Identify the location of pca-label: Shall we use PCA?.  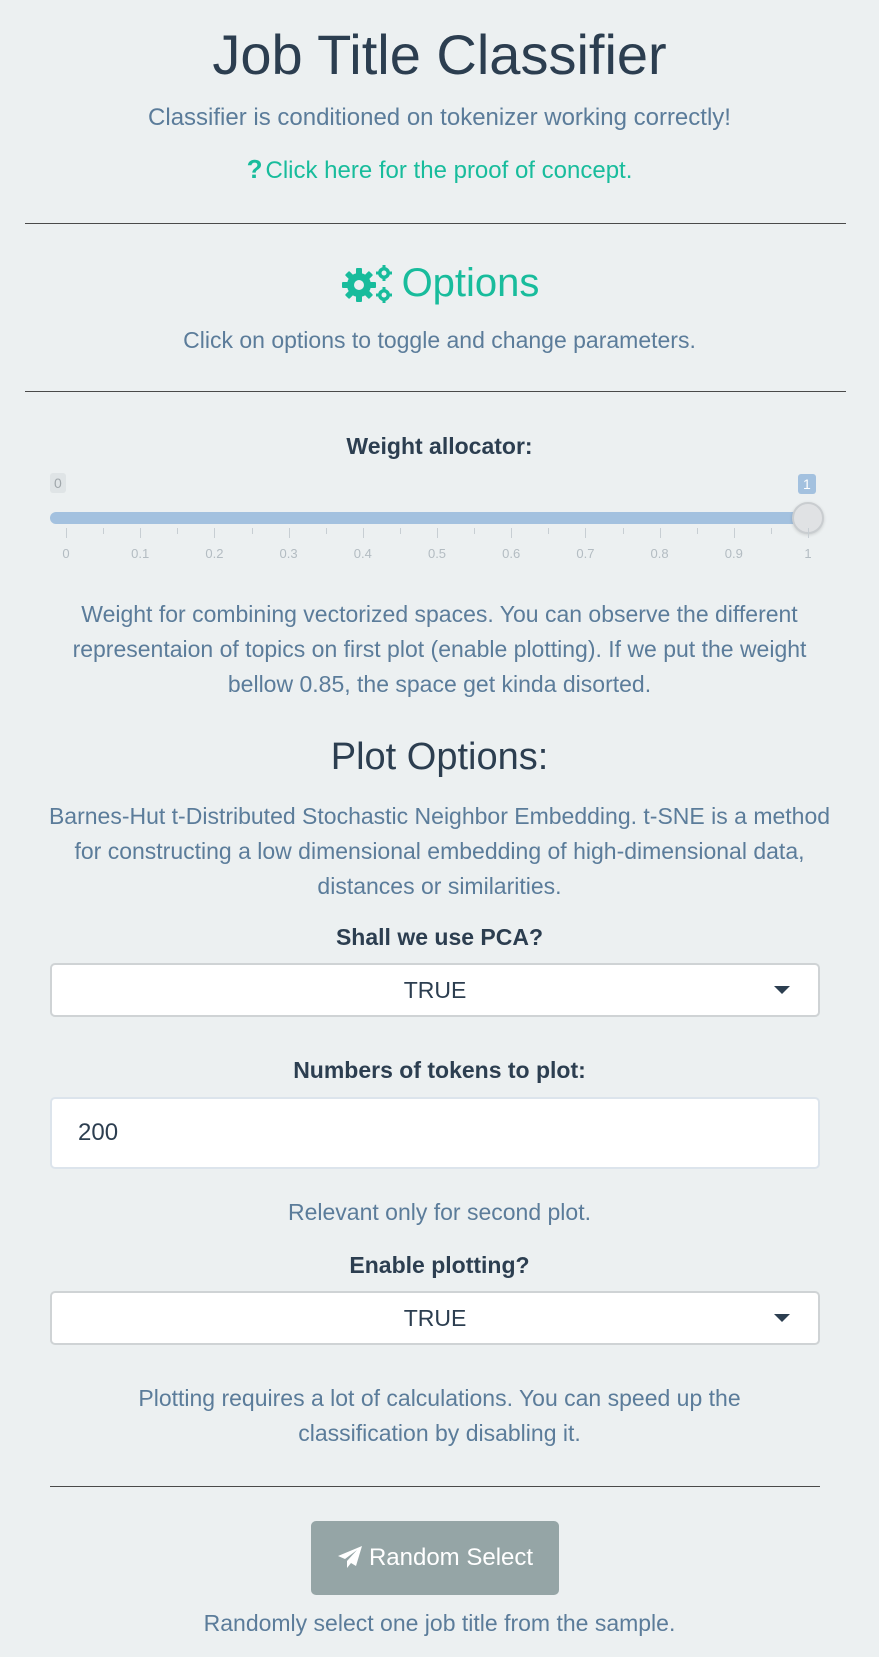
(439, 937).